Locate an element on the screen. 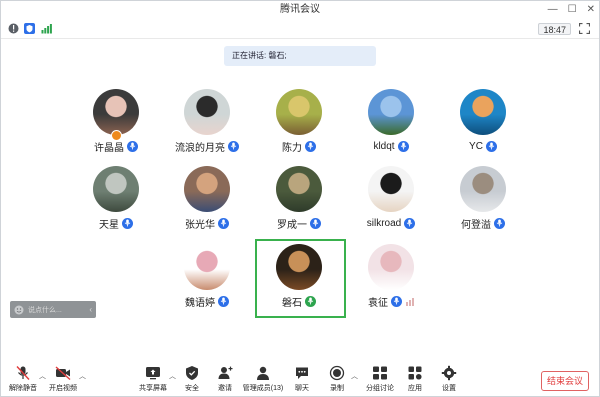 The height and width of the screenshot is (397, 600). collapse-chevron-icon: ‹ is located at coordinates (90, 309).